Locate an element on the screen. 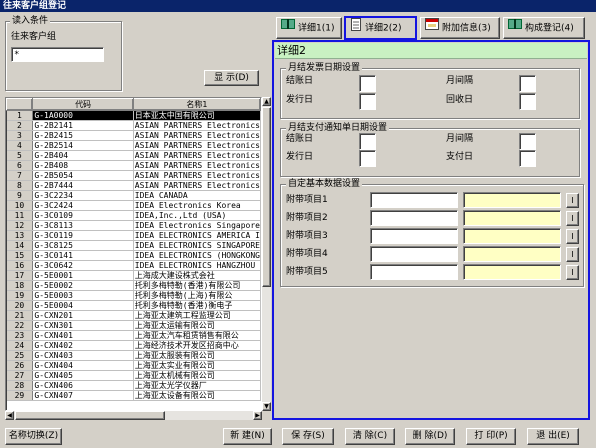  code-cell: G-CXN404 is located at coordinates (83, 365).